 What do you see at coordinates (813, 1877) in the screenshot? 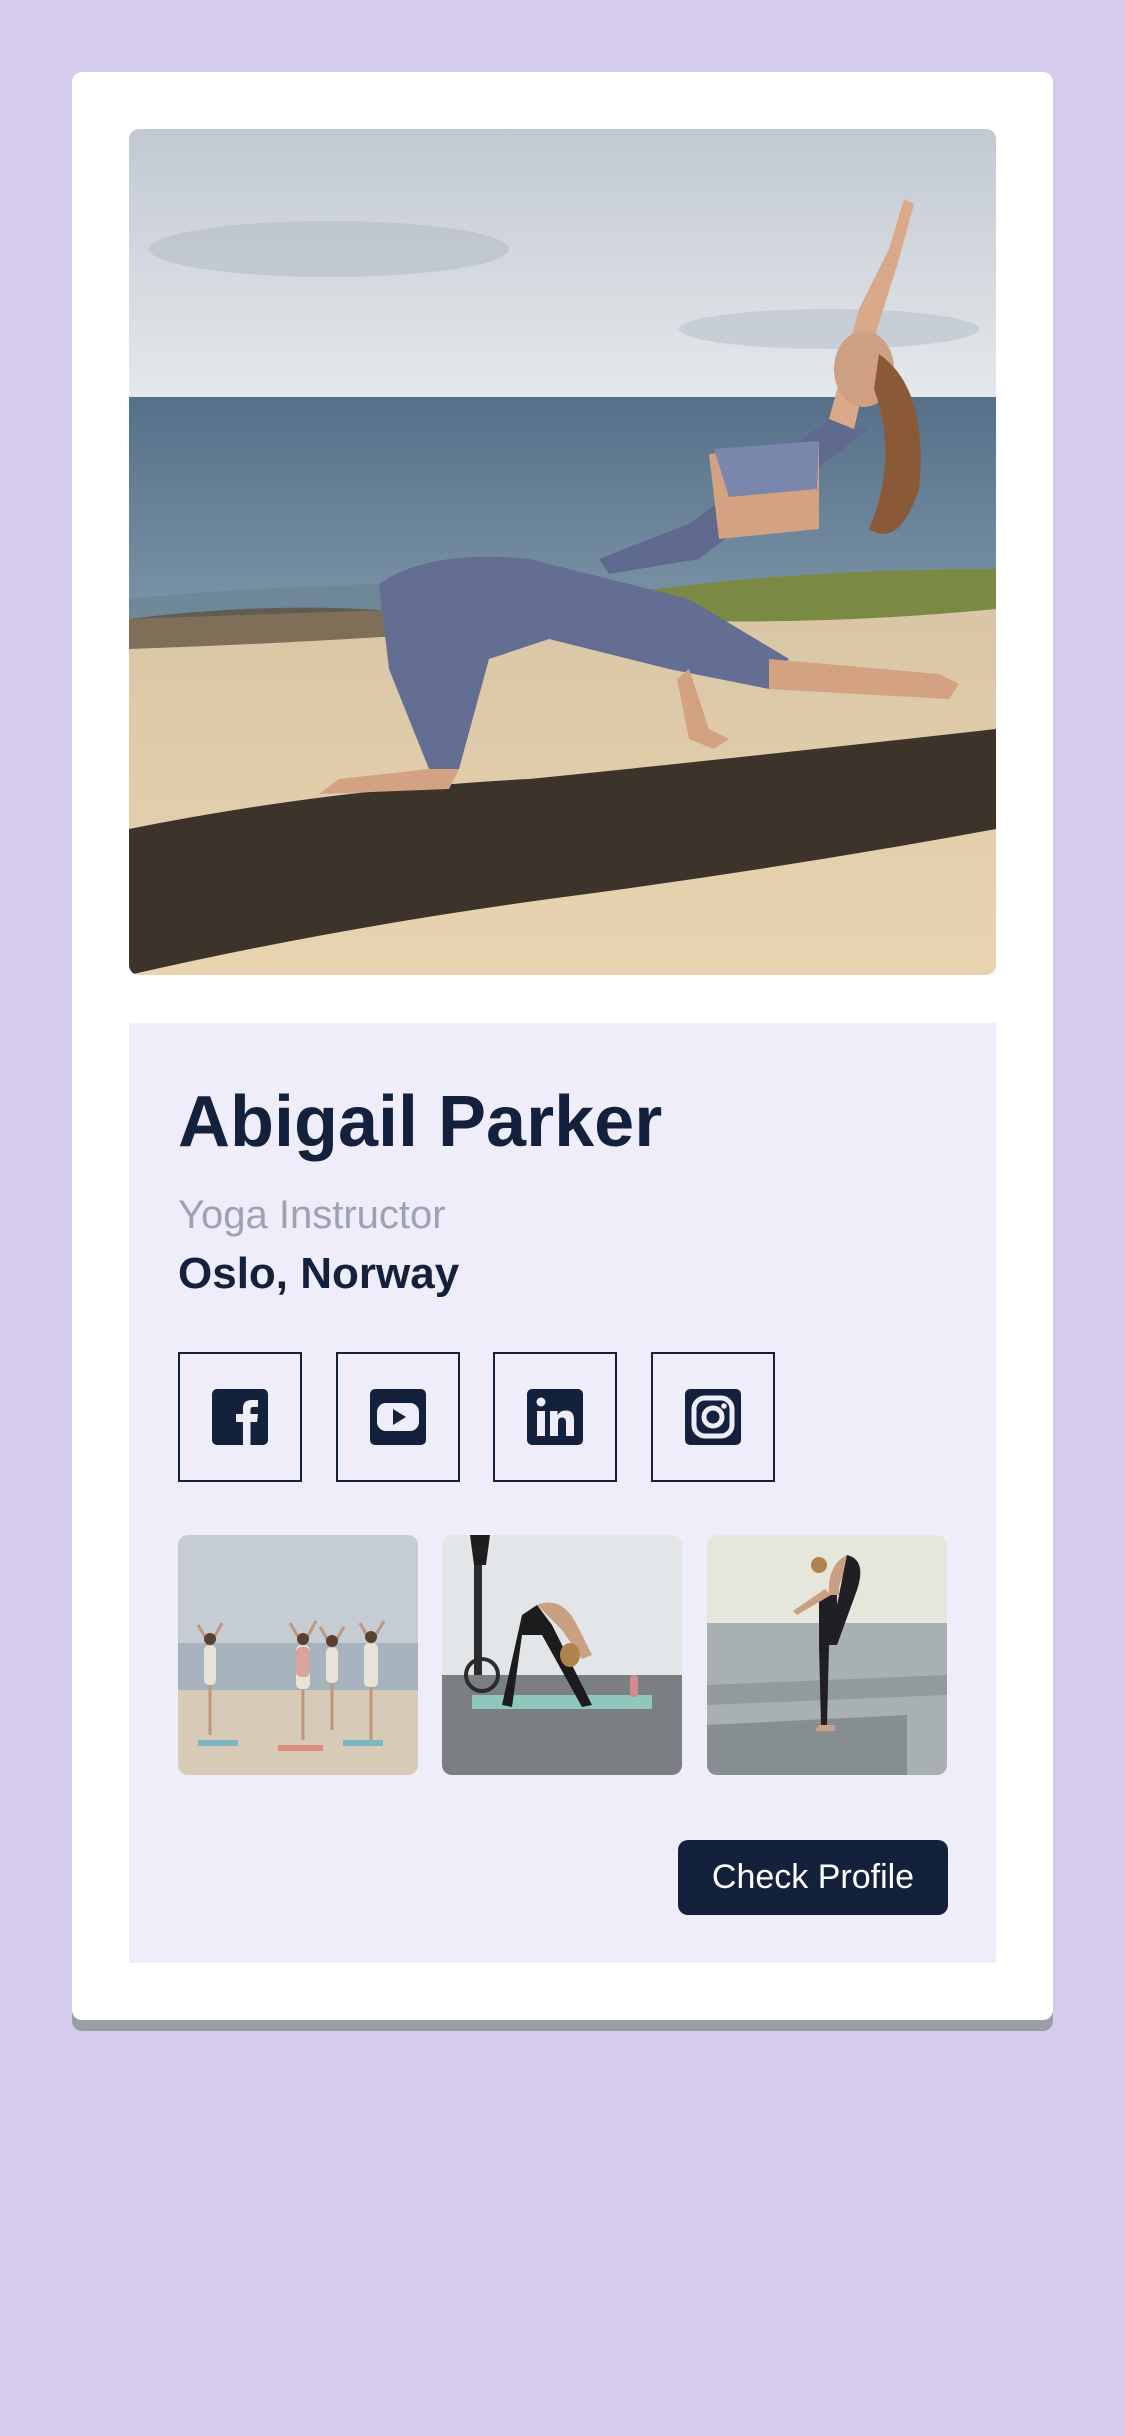
I see `check-profile-button: Check Profile` at bounding box center [813, 1877].